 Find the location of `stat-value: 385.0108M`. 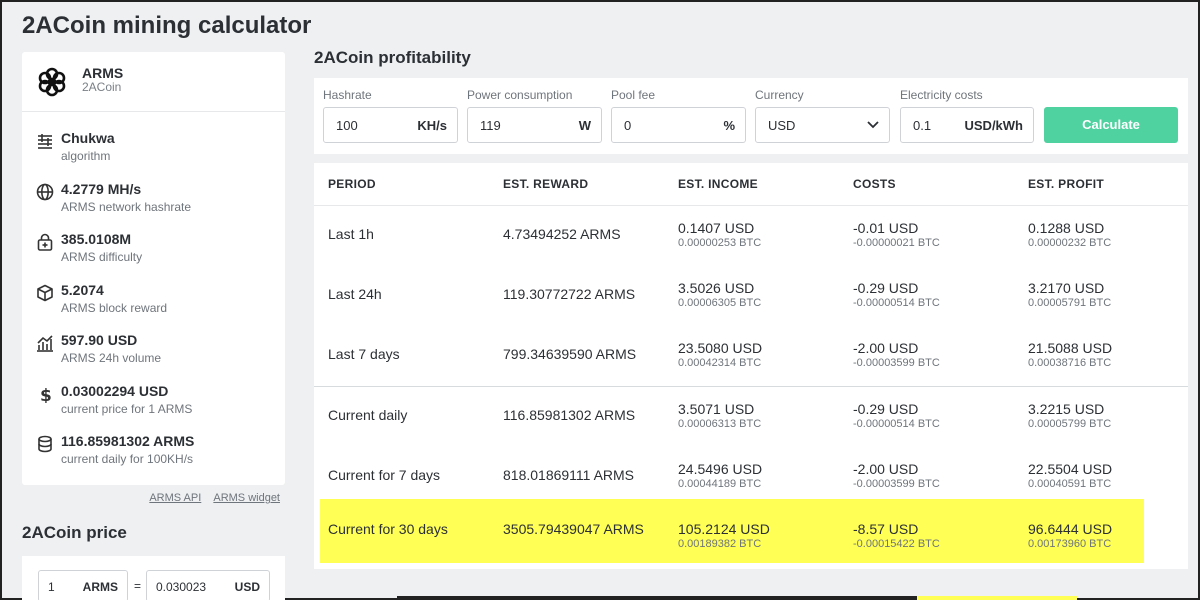

stat-value: 385.0108M is located at coordinates (96, 239).